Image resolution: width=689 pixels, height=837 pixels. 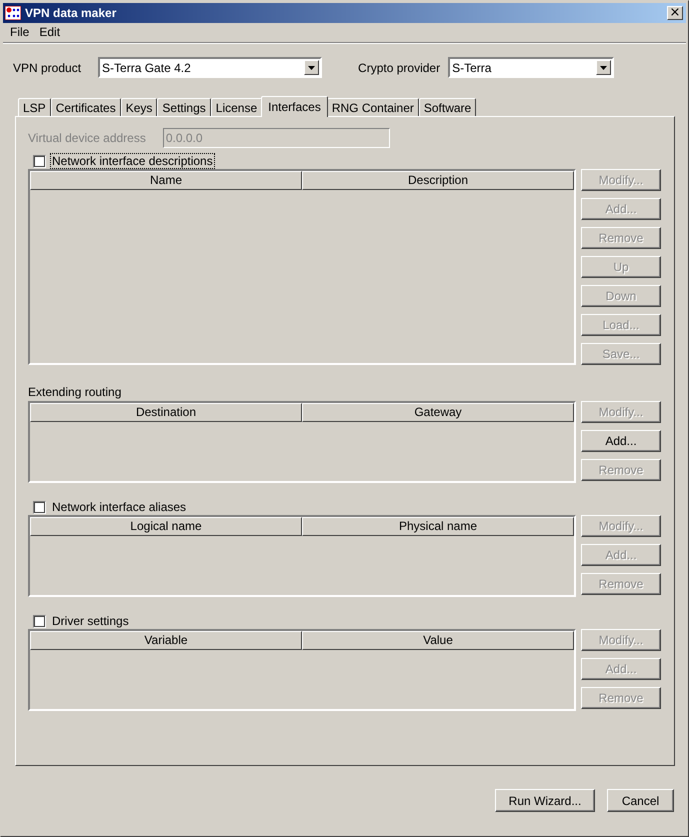 I want to click on column-header: Name, so click(x=166, y=180).